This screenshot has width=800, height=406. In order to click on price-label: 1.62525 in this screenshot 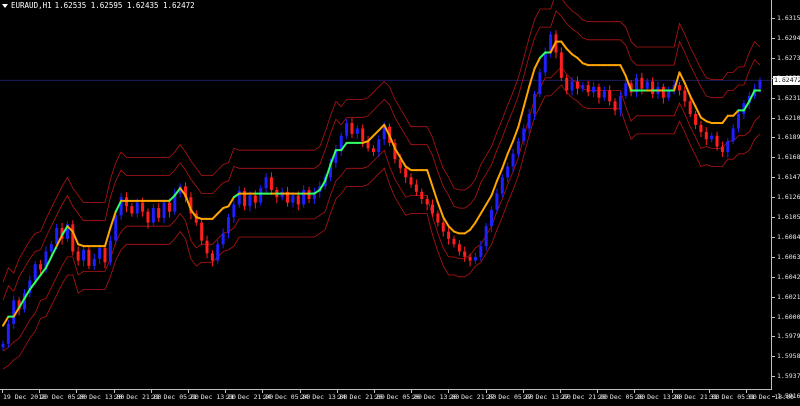, I will do `click(788, 77)`.